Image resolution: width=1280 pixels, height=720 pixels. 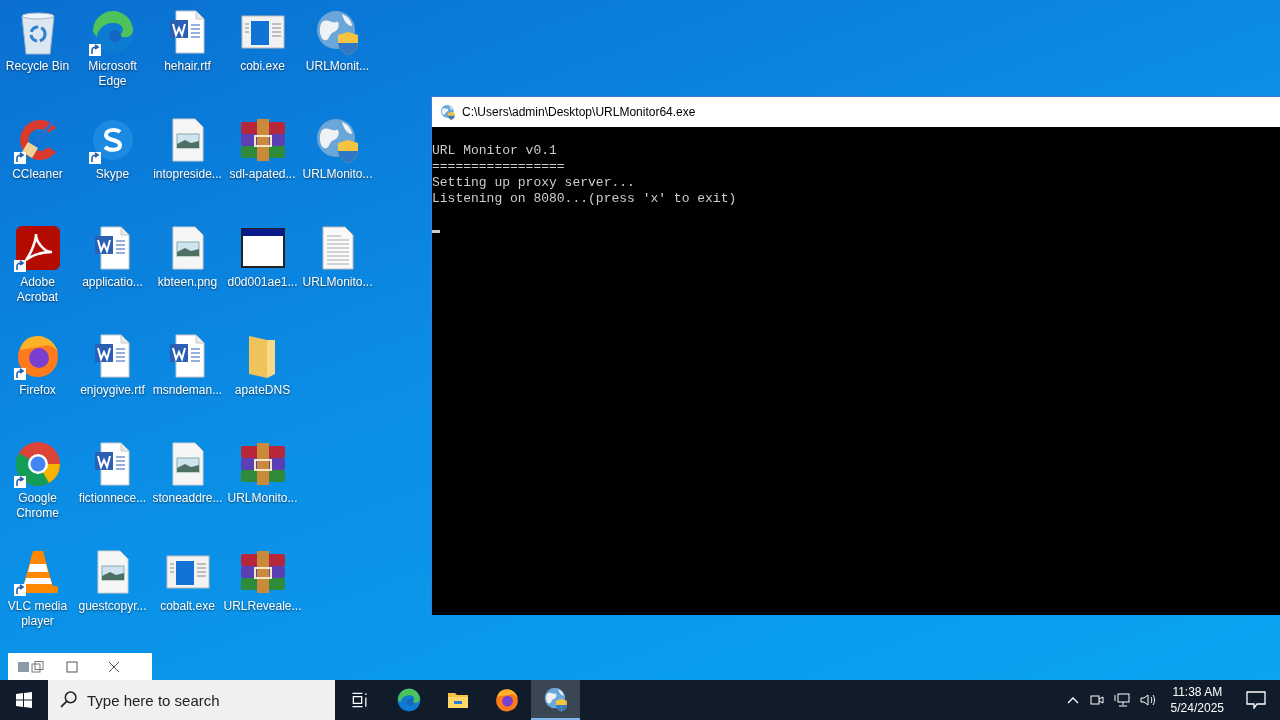 What do you see at coordinates (37, 614) in the screenshot?
I see `icon-label: VLC media player` at bounding box center [37, 614].